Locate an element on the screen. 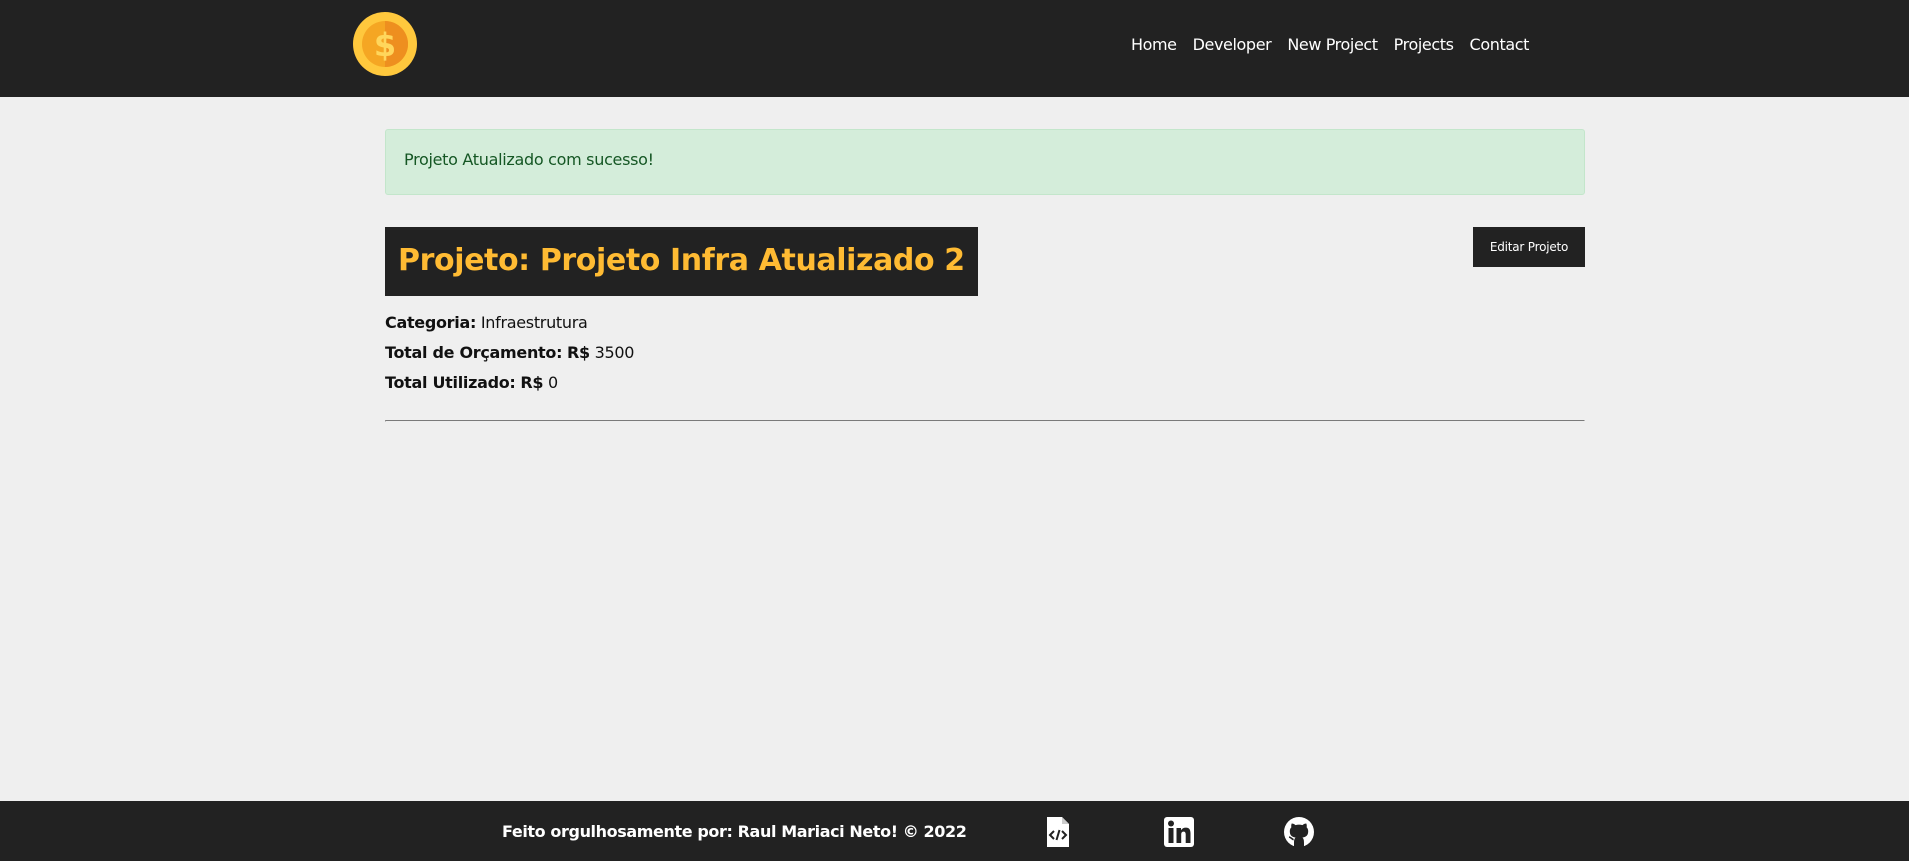  category-value: Infraestrutura is located at coordinates (534, 322).